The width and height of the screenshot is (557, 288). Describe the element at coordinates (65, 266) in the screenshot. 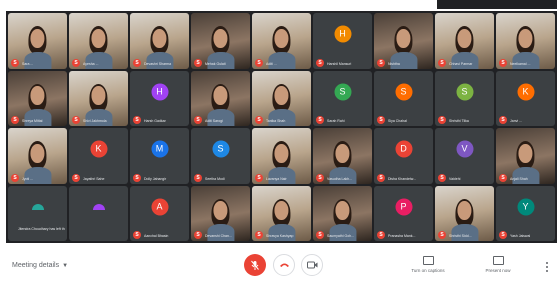

I see `chevron-down-icon: ▼` at that location.